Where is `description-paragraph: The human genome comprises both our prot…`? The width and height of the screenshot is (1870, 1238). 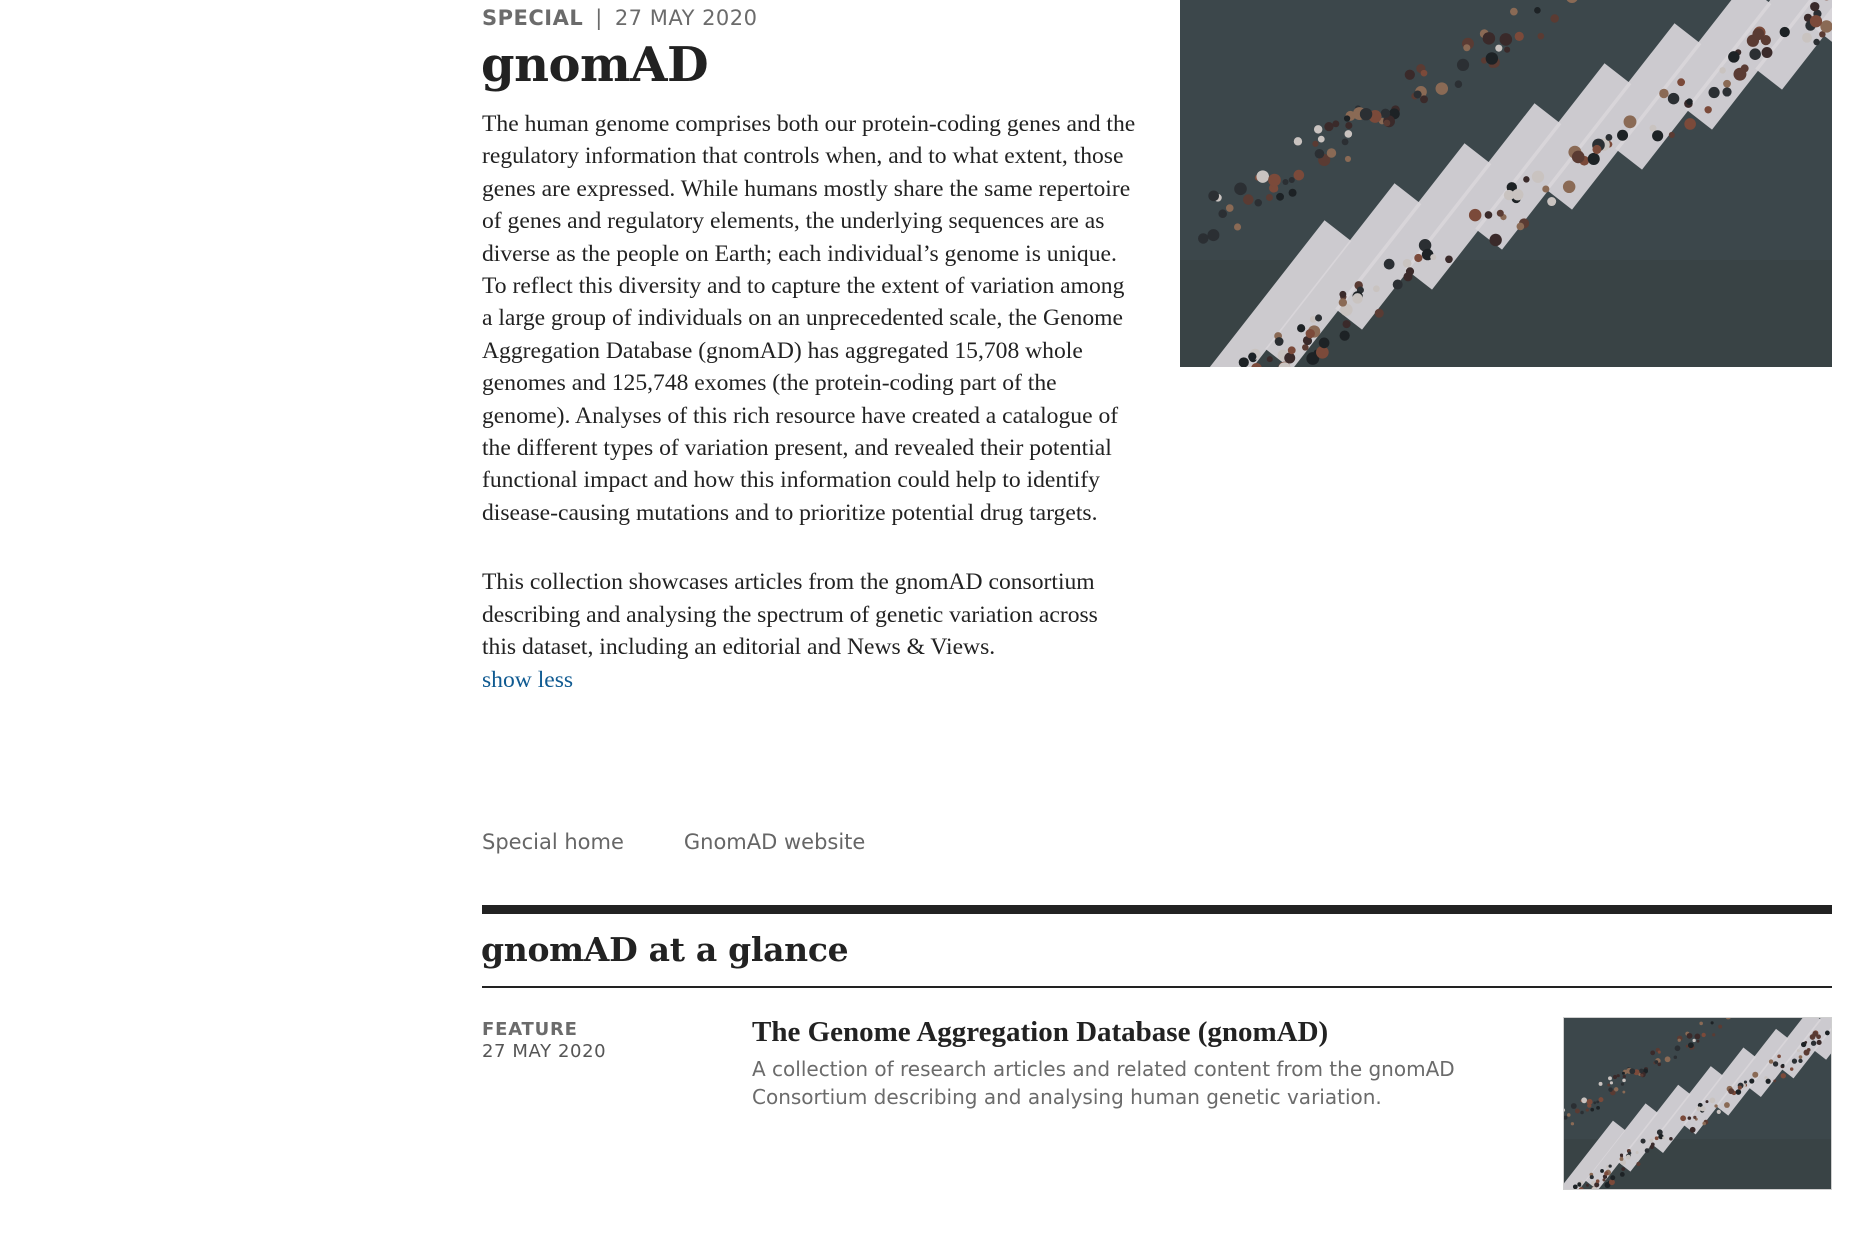
description-paragraph: The human genome comprises both our prot… is located at coordinates (809, 318).